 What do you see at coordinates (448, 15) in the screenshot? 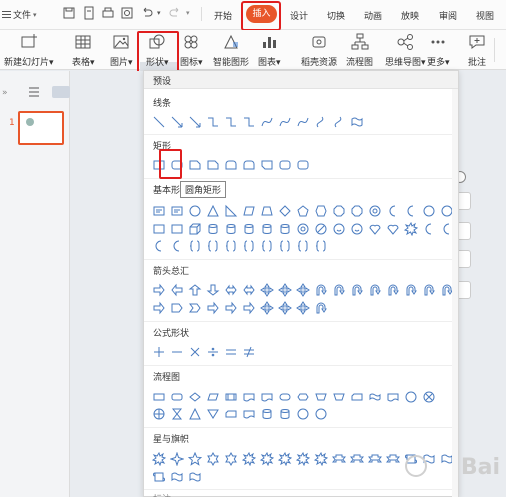
I see `tab-review: 审阅` at bounding box center [448, 15].